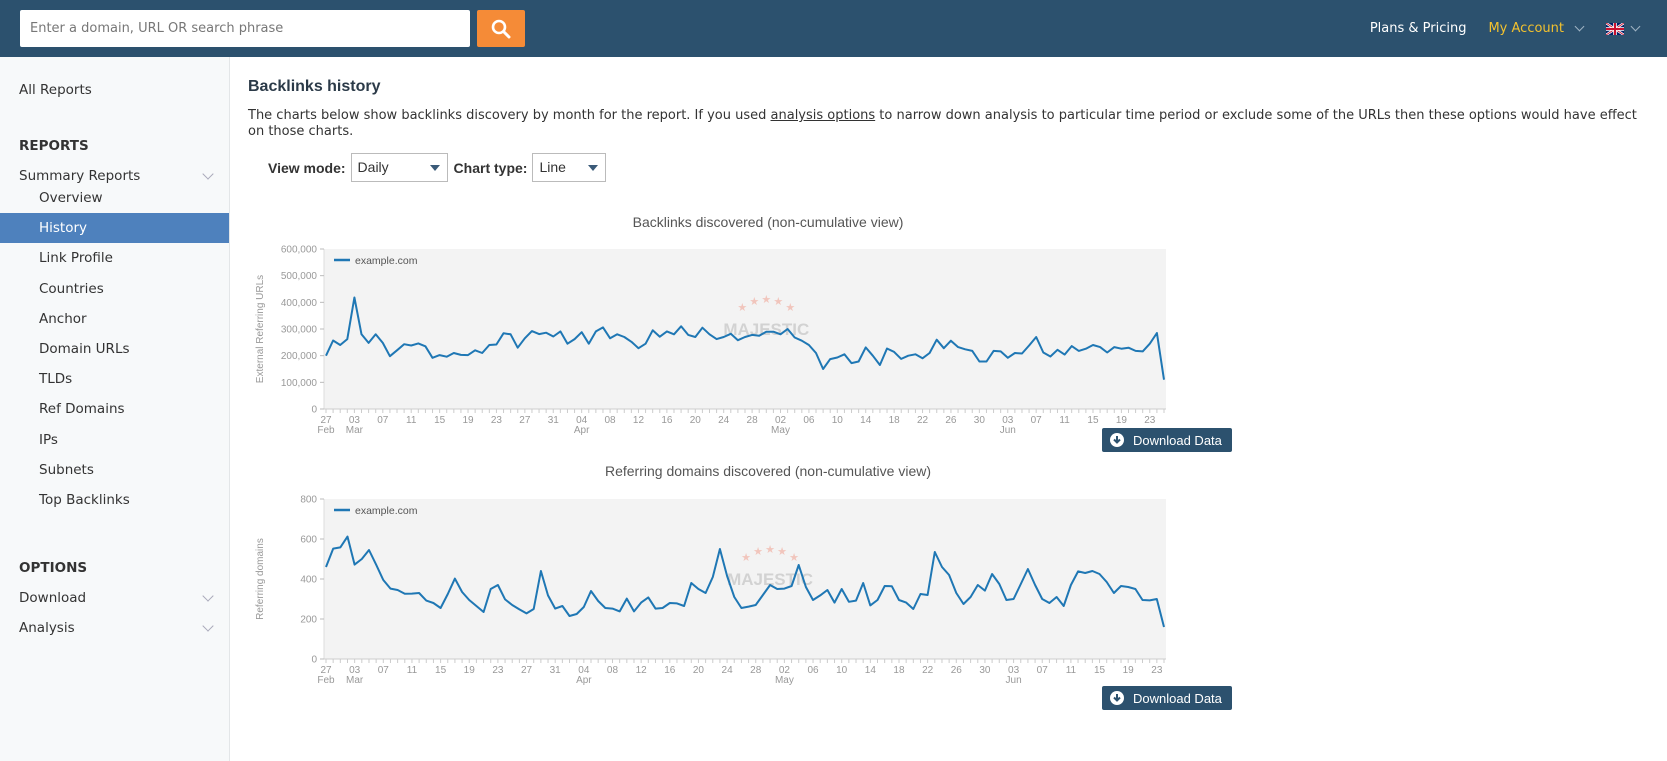 The height and width of the screenshot is (761, 1667). What do you see at coordinates (308, 500) in the screenshot?
I see `y-tick-label: 800` at bounding box center [308, 500].